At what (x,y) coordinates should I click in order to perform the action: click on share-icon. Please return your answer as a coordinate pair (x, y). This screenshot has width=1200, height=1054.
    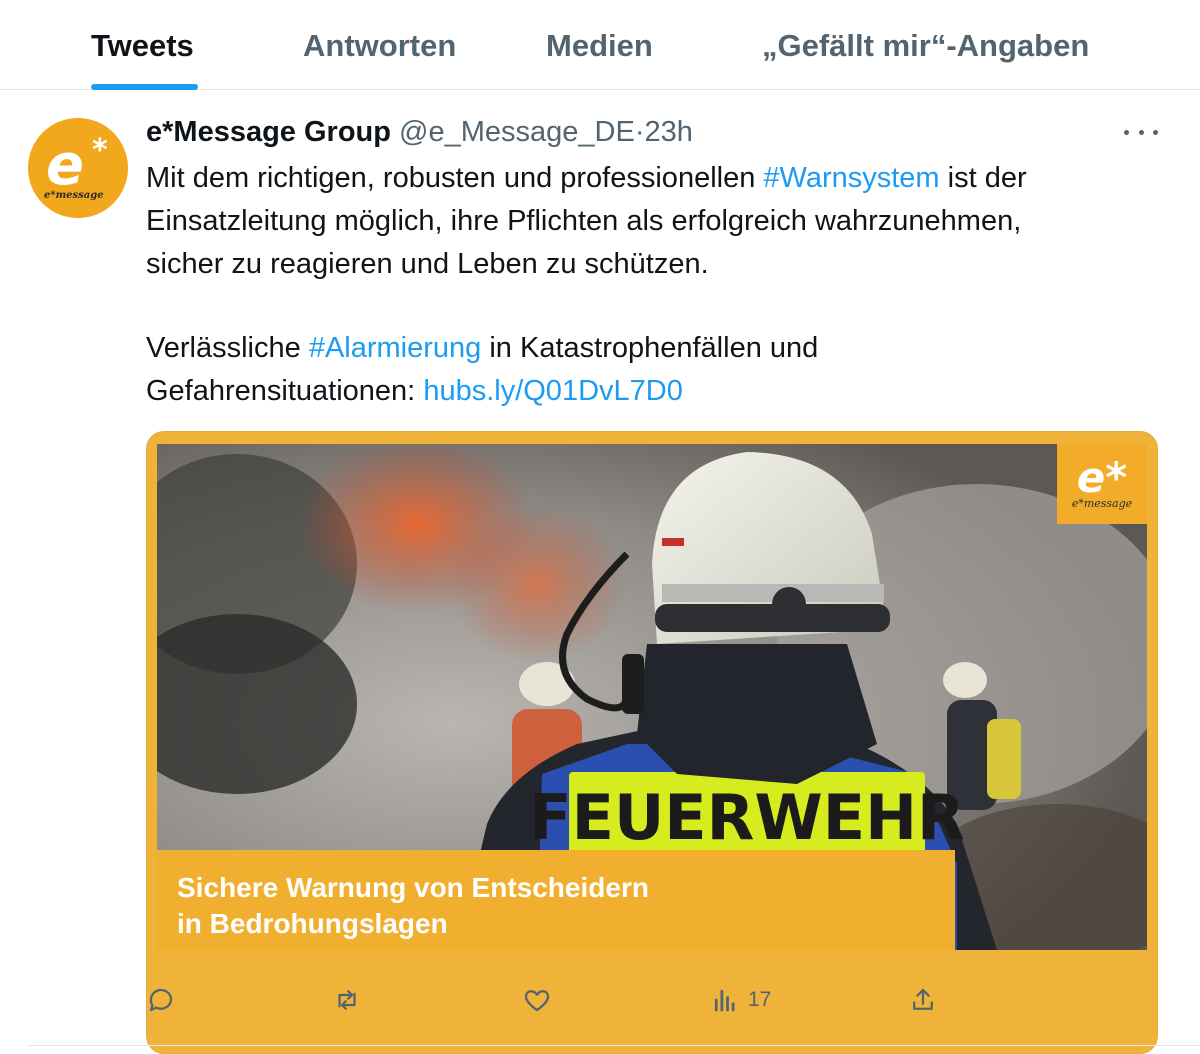
    Looking at the image, I should click on (923, 999).